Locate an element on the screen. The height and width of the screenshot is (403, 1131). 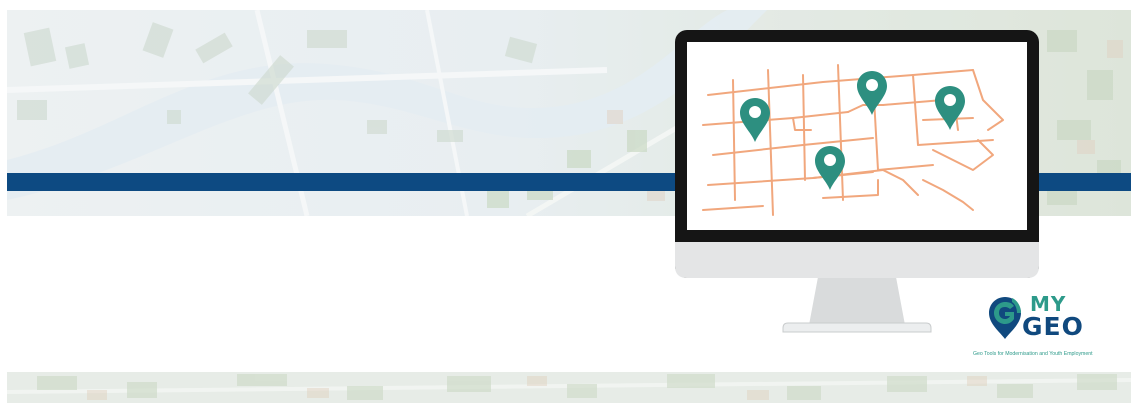
logo-text-geo: GEO is located at coordinates (1053, 326).